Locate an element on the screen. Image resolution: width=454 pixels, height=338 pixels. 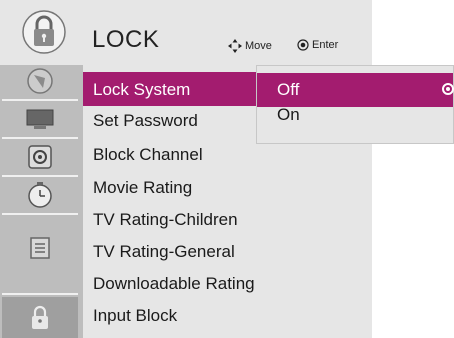
sidebar-item-screen is located at coordinates (40, 119).